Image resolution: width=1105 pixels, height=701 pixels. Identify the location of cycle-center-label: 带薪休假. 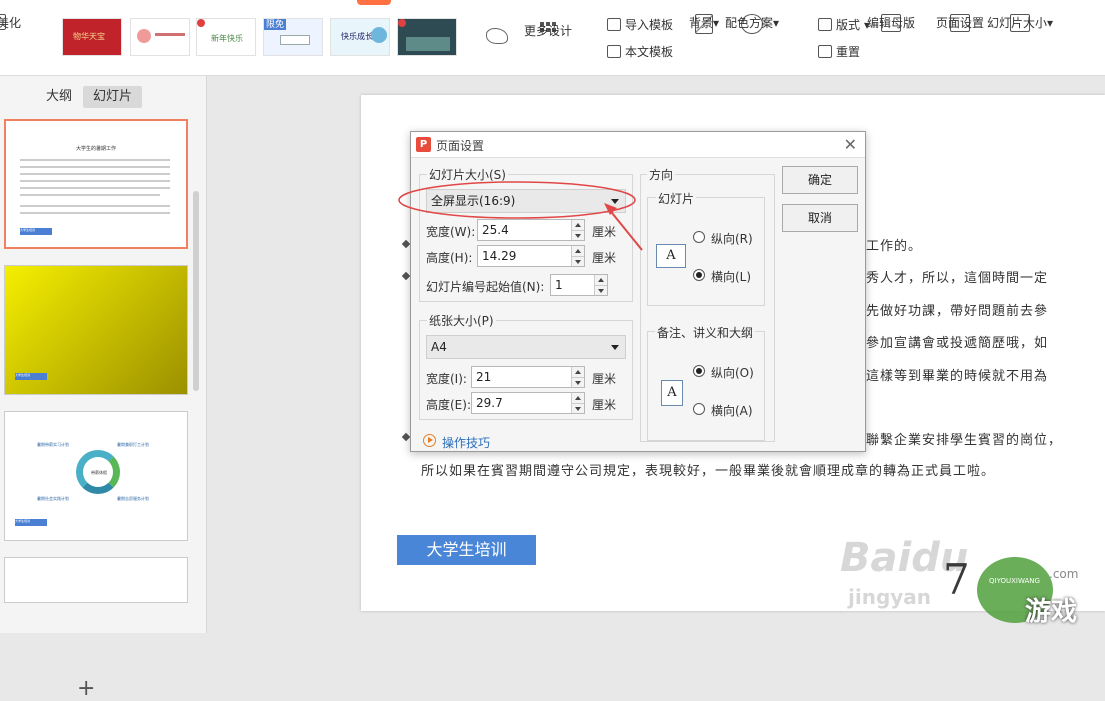
(99, 472).